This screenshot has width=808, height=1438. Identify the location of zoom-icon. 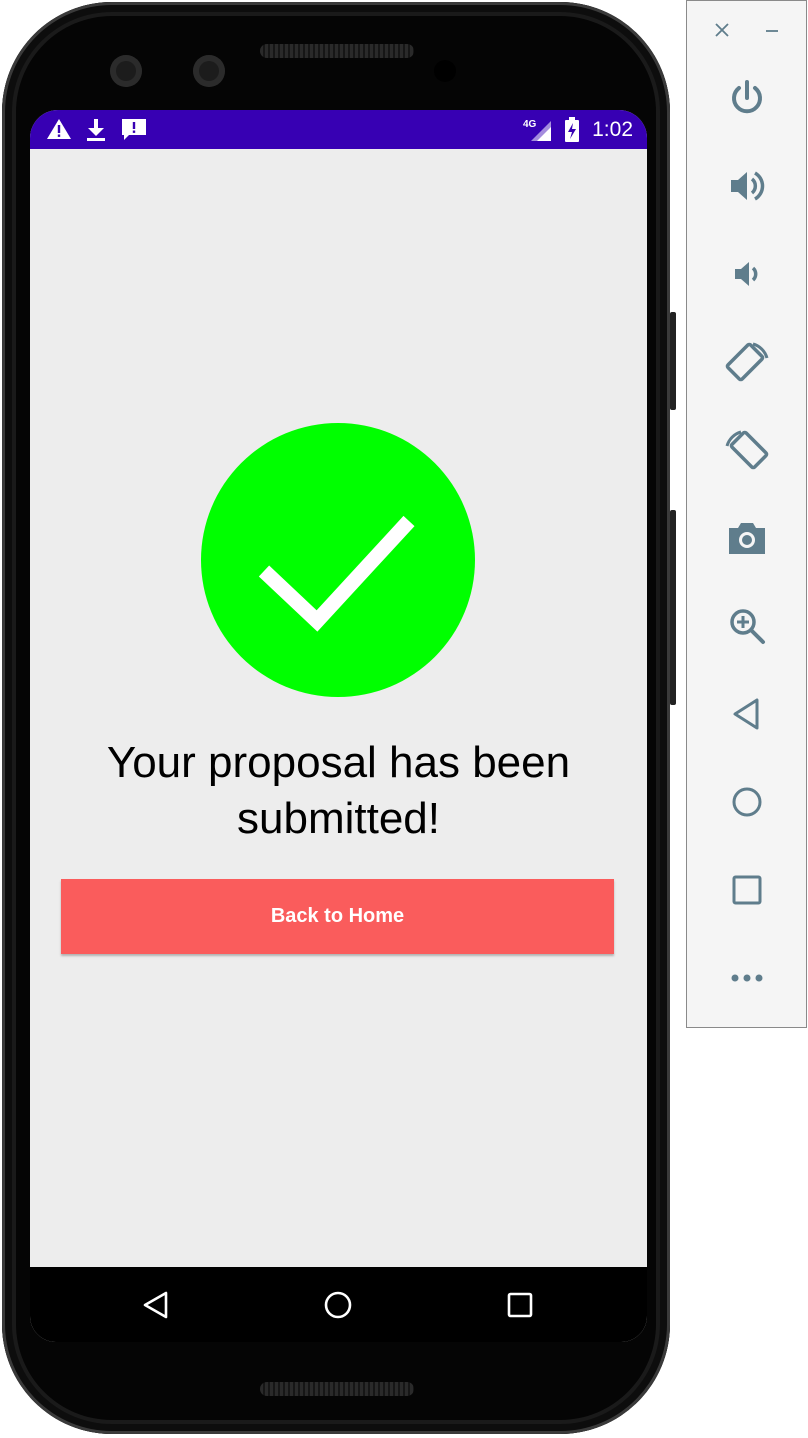
(747, 626).